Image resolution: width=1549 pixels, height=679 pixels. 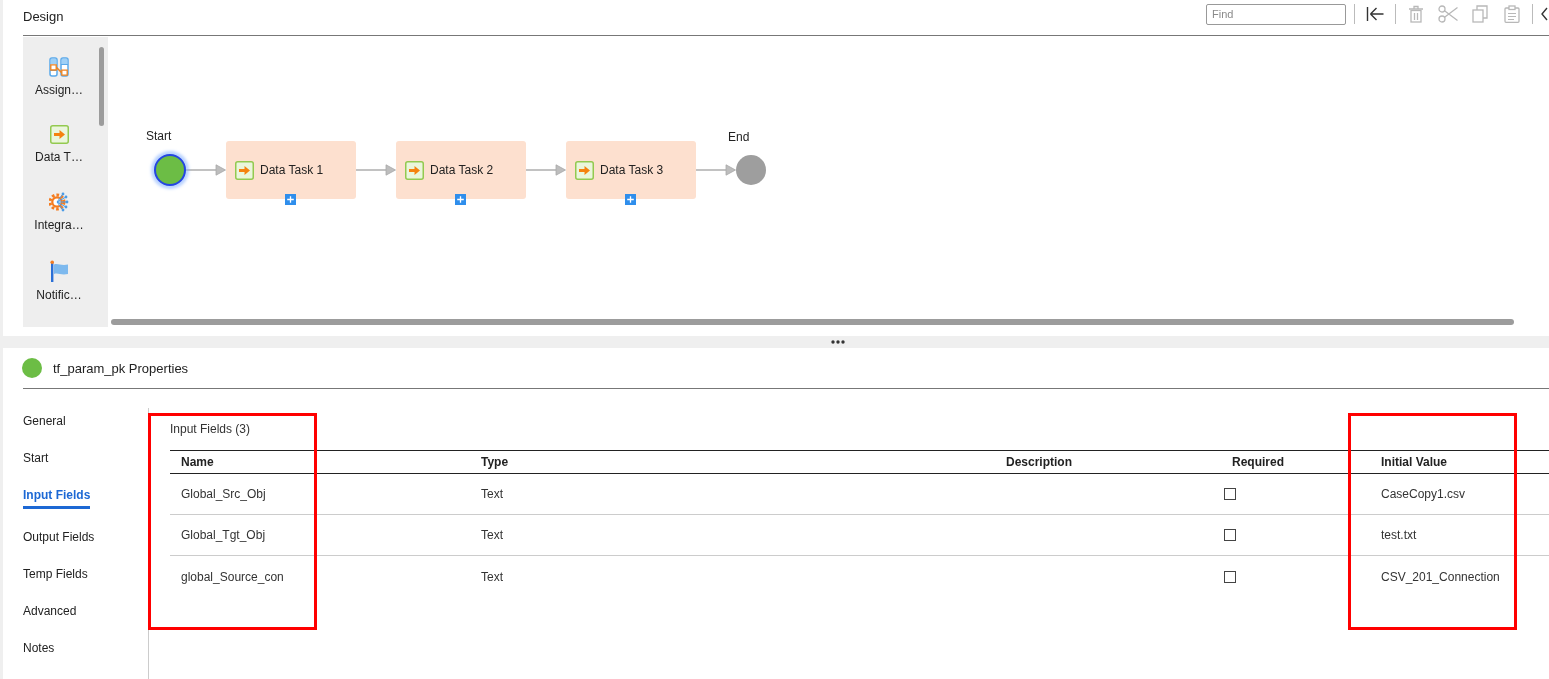 I want to click on chevron-left-icon, so click(x=1544, y=14).